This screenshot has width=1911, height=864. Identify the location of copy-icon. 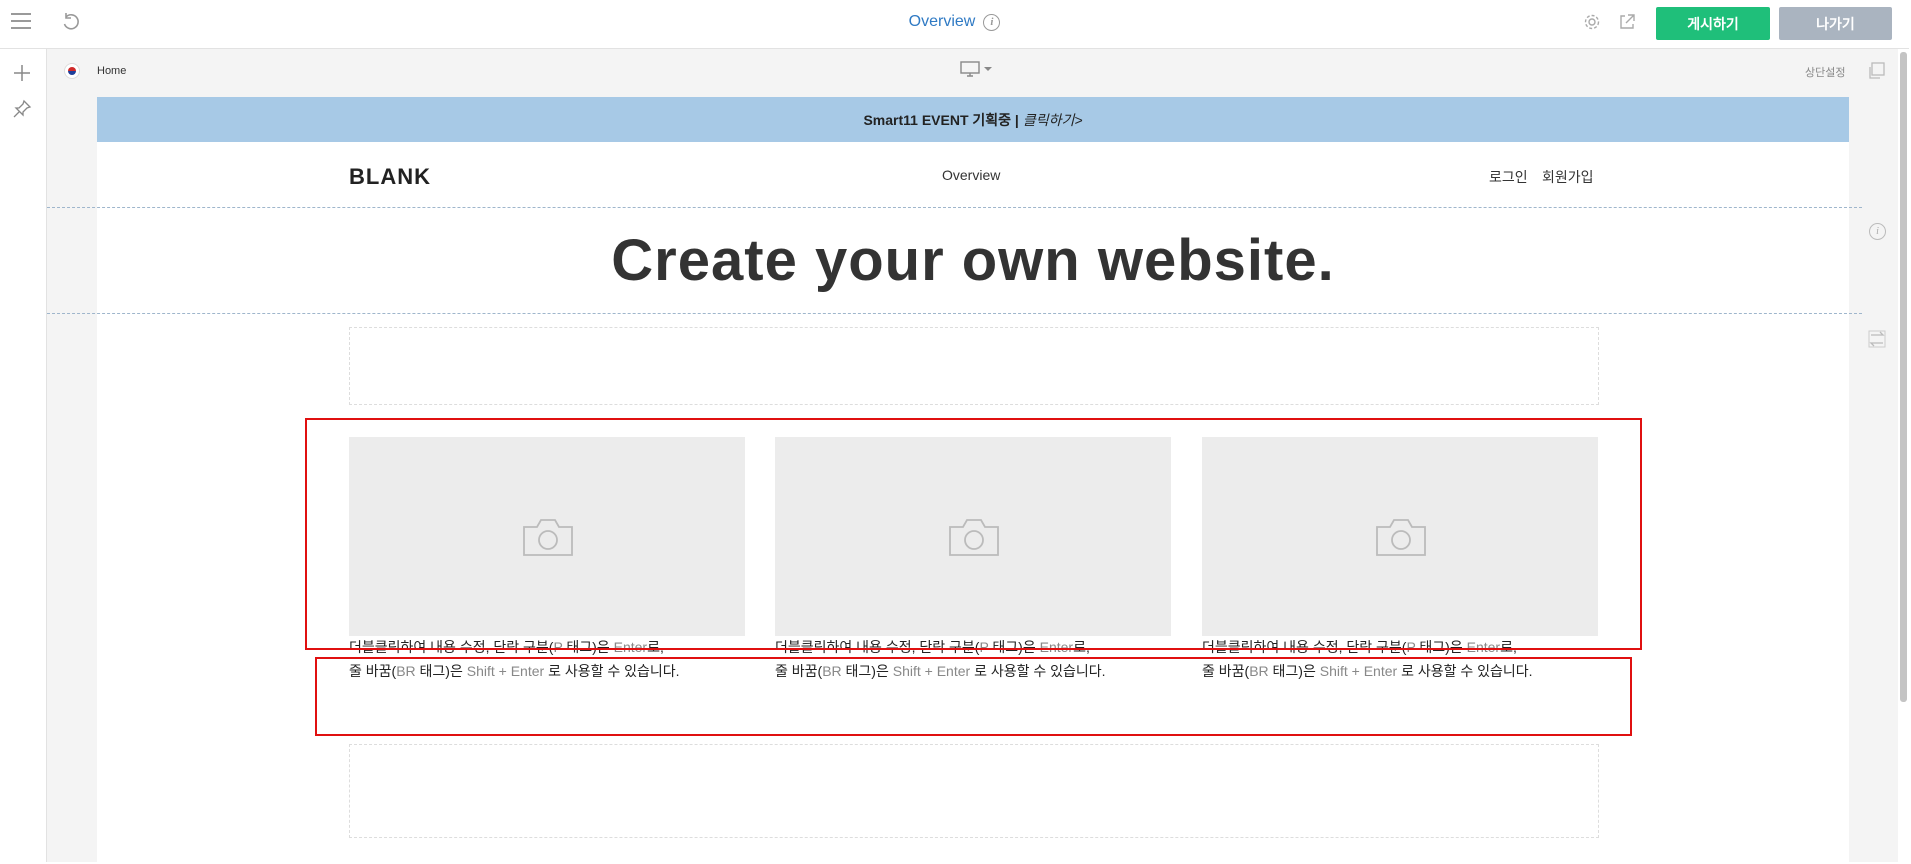
(1876, 71).